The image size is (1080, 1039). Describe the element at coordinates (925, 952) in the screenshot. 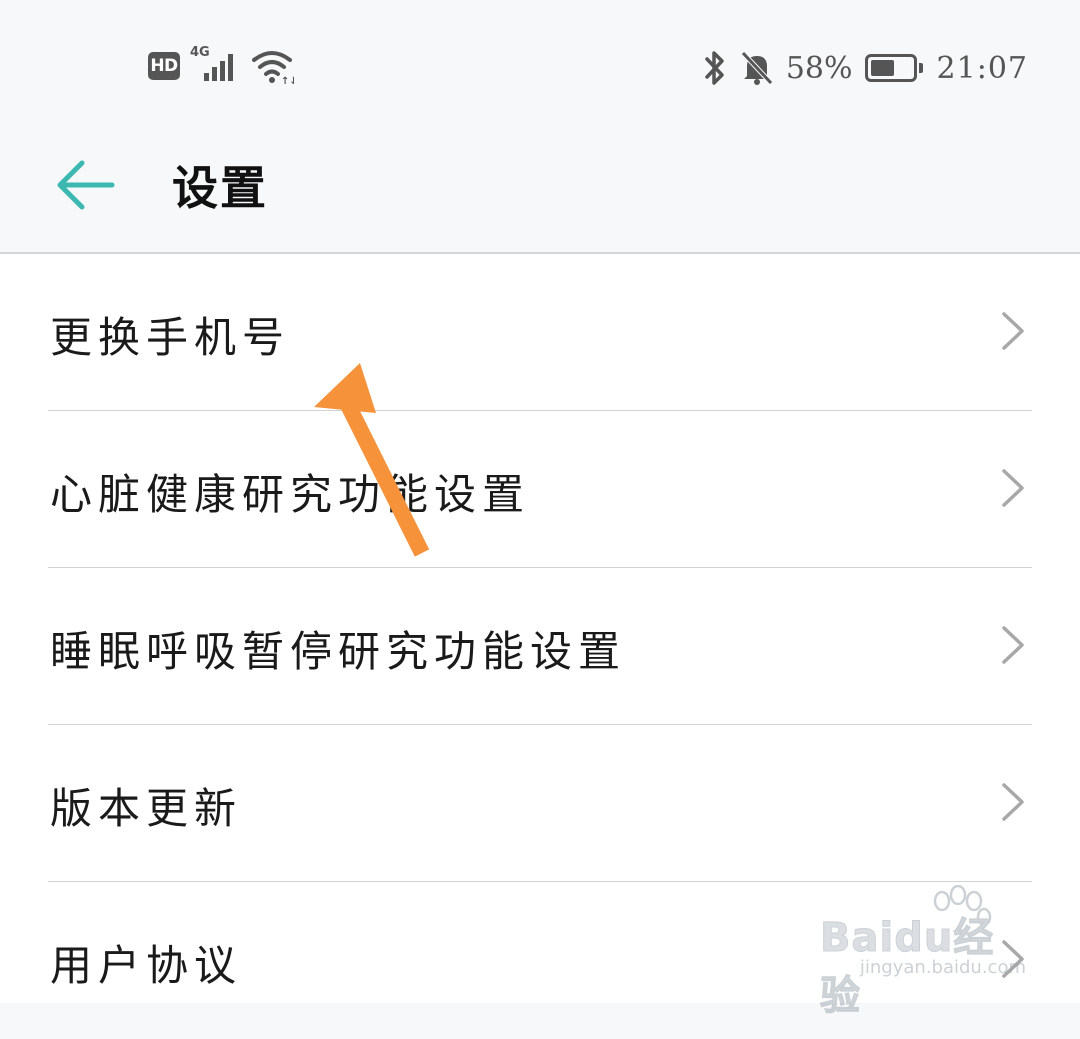

I see `baidu-watermark: Baidu经验 jingyan.baidu.com` at that location.